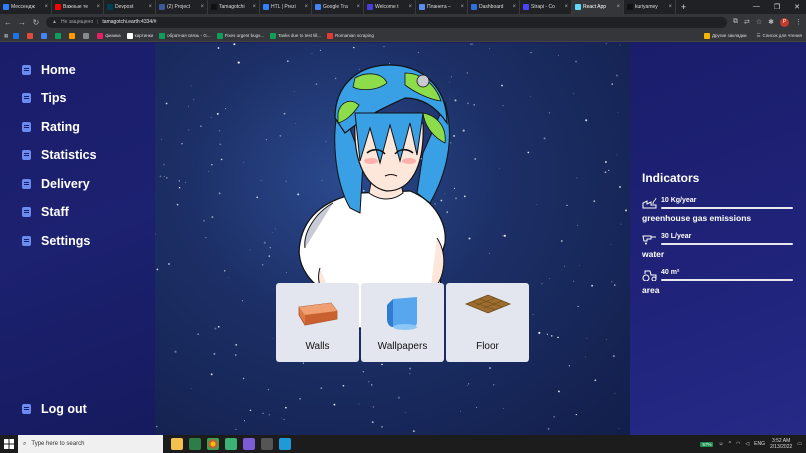 The image size is (806, 453). I want to click on share-icon: ⧉, so click(735, 22).